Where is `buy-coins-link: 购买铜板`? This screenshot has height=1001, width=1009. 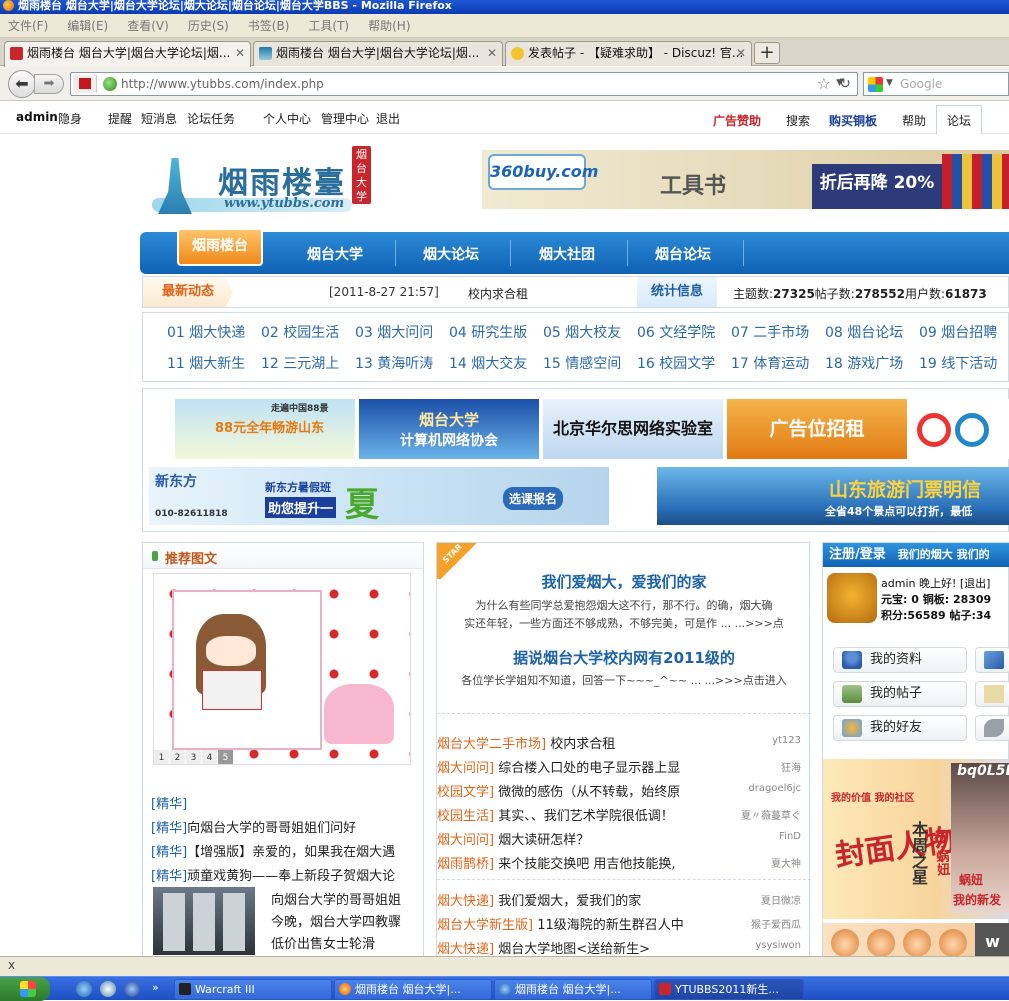
buy-coins-link: 购买铜板 is located at coordinates (853, 120).